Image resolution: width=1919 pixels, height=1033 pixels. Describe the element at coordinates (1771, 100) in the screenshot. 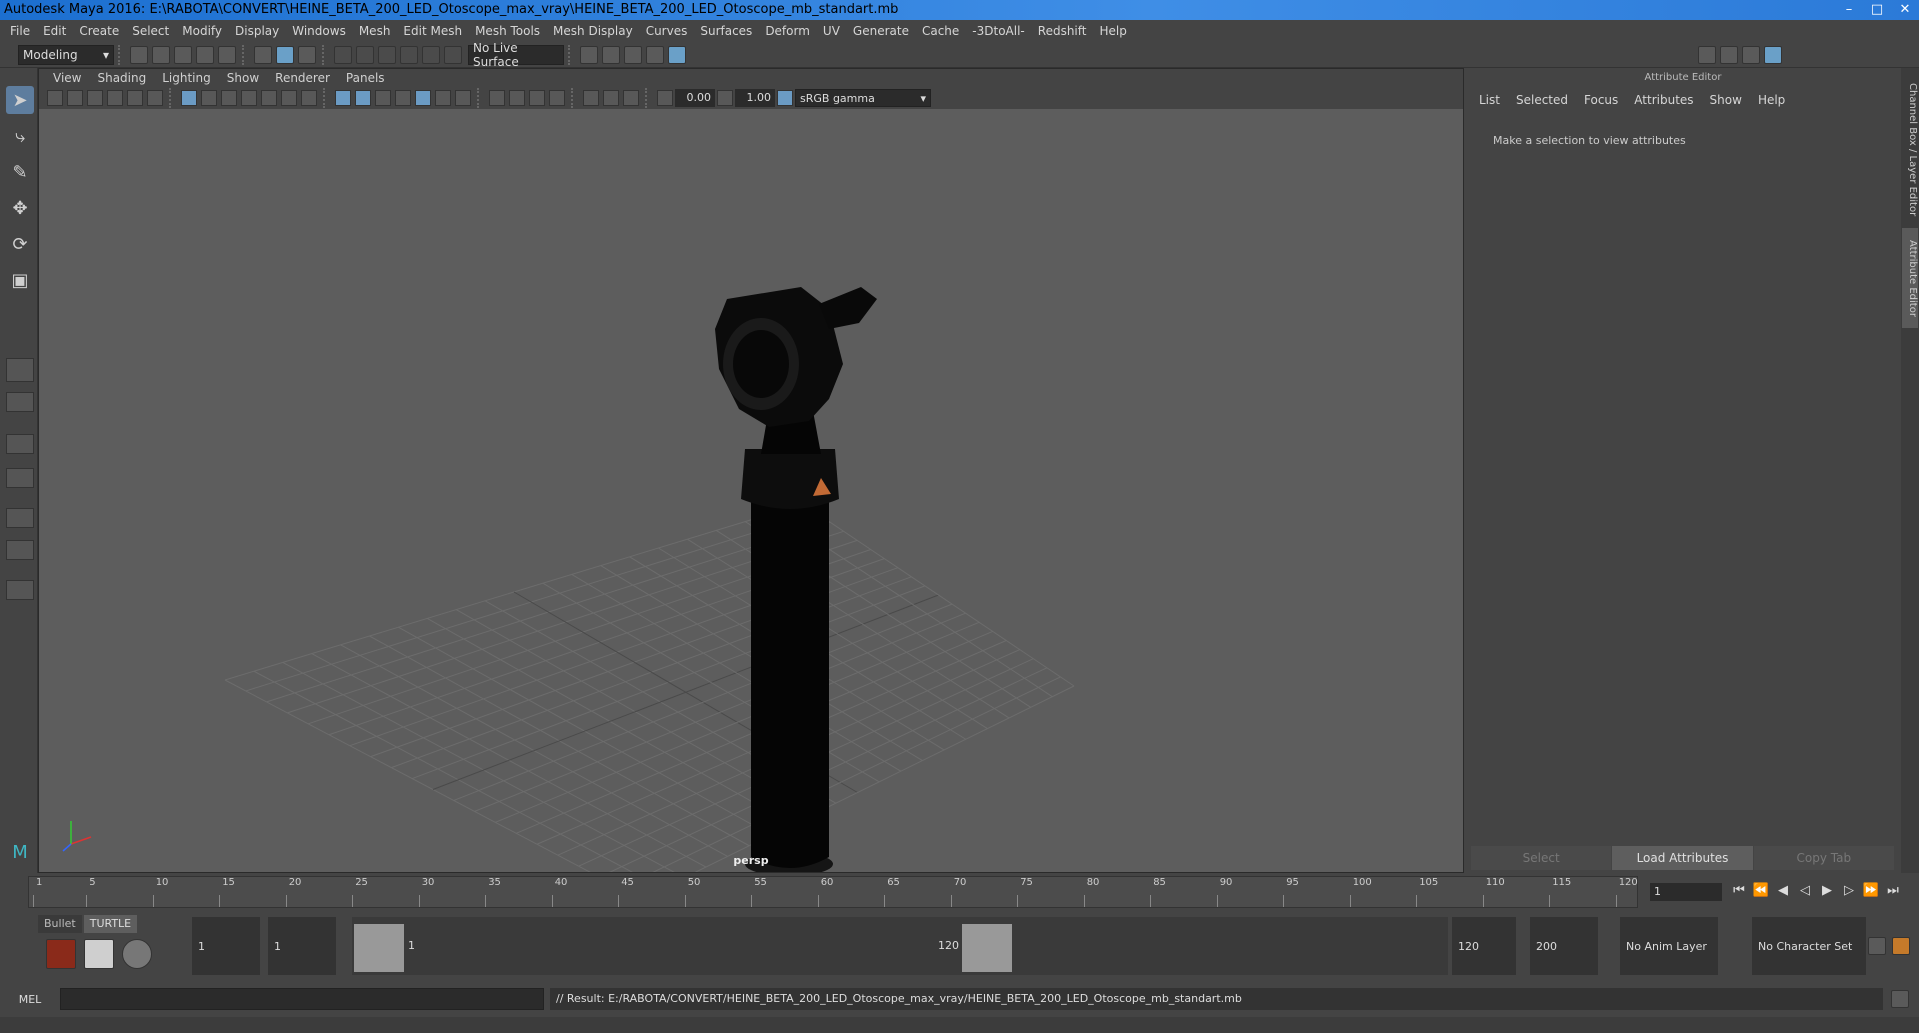

I see `attr-menu-help: Help` at that location.